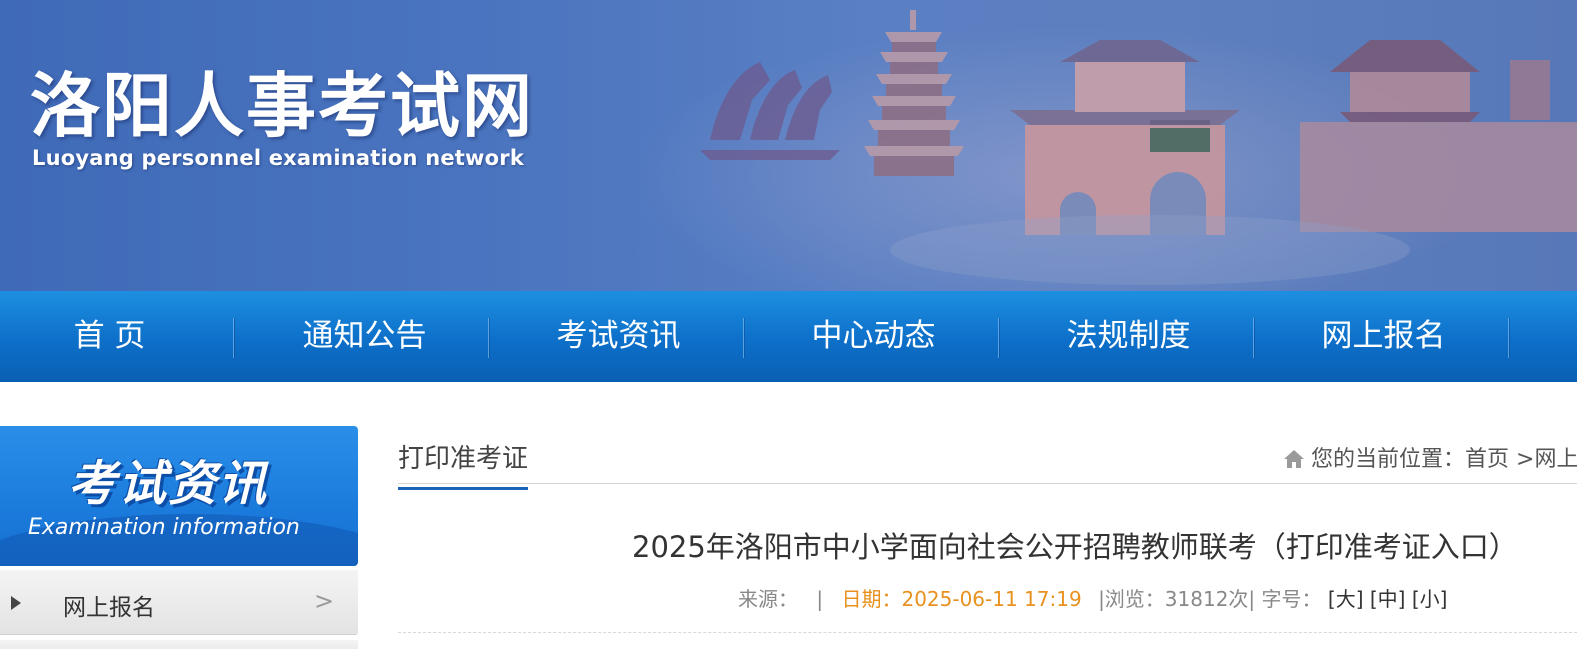 The image size is (1577, 649). Describe the element at coordinates (463, 464) in the screenshot. I see `tab-print-admission-ticket: 打印准考证` at that location.